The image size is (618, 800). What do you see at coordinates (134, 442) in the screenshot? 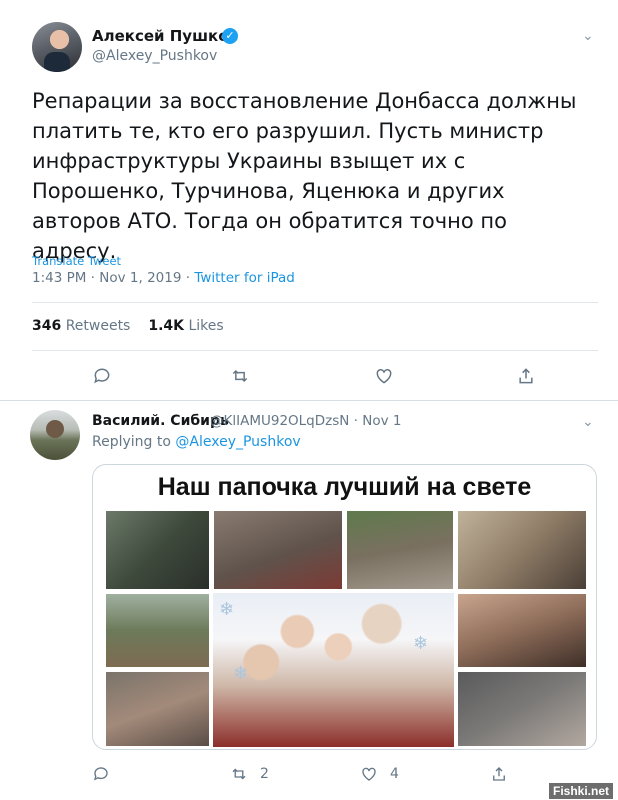
I see `replying-prefix: Replying to` at bounding box center [134, 442].